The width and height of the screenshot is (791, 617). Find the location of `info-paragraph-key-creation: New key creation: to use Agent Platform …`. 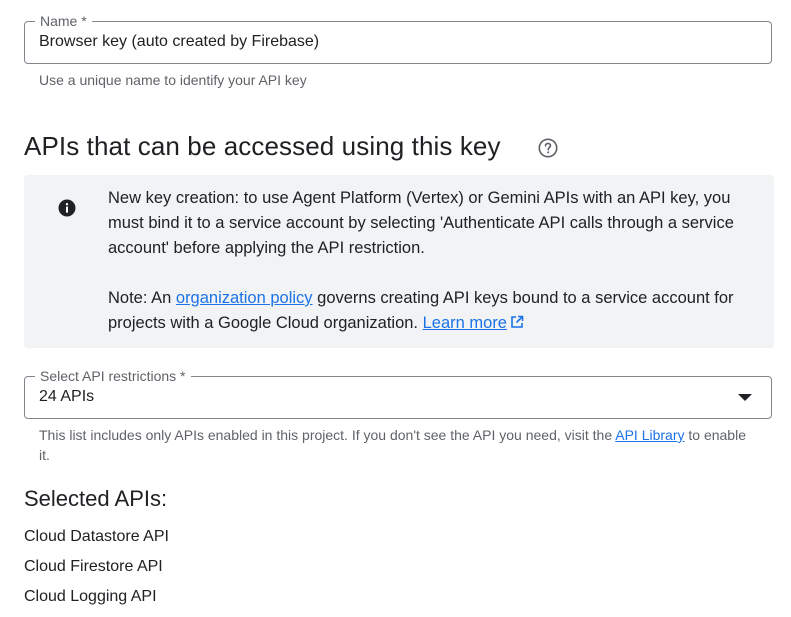

info-paragraph-key-creation: New key creation: to use Agent Platform … is located at coordinates (421, 223).